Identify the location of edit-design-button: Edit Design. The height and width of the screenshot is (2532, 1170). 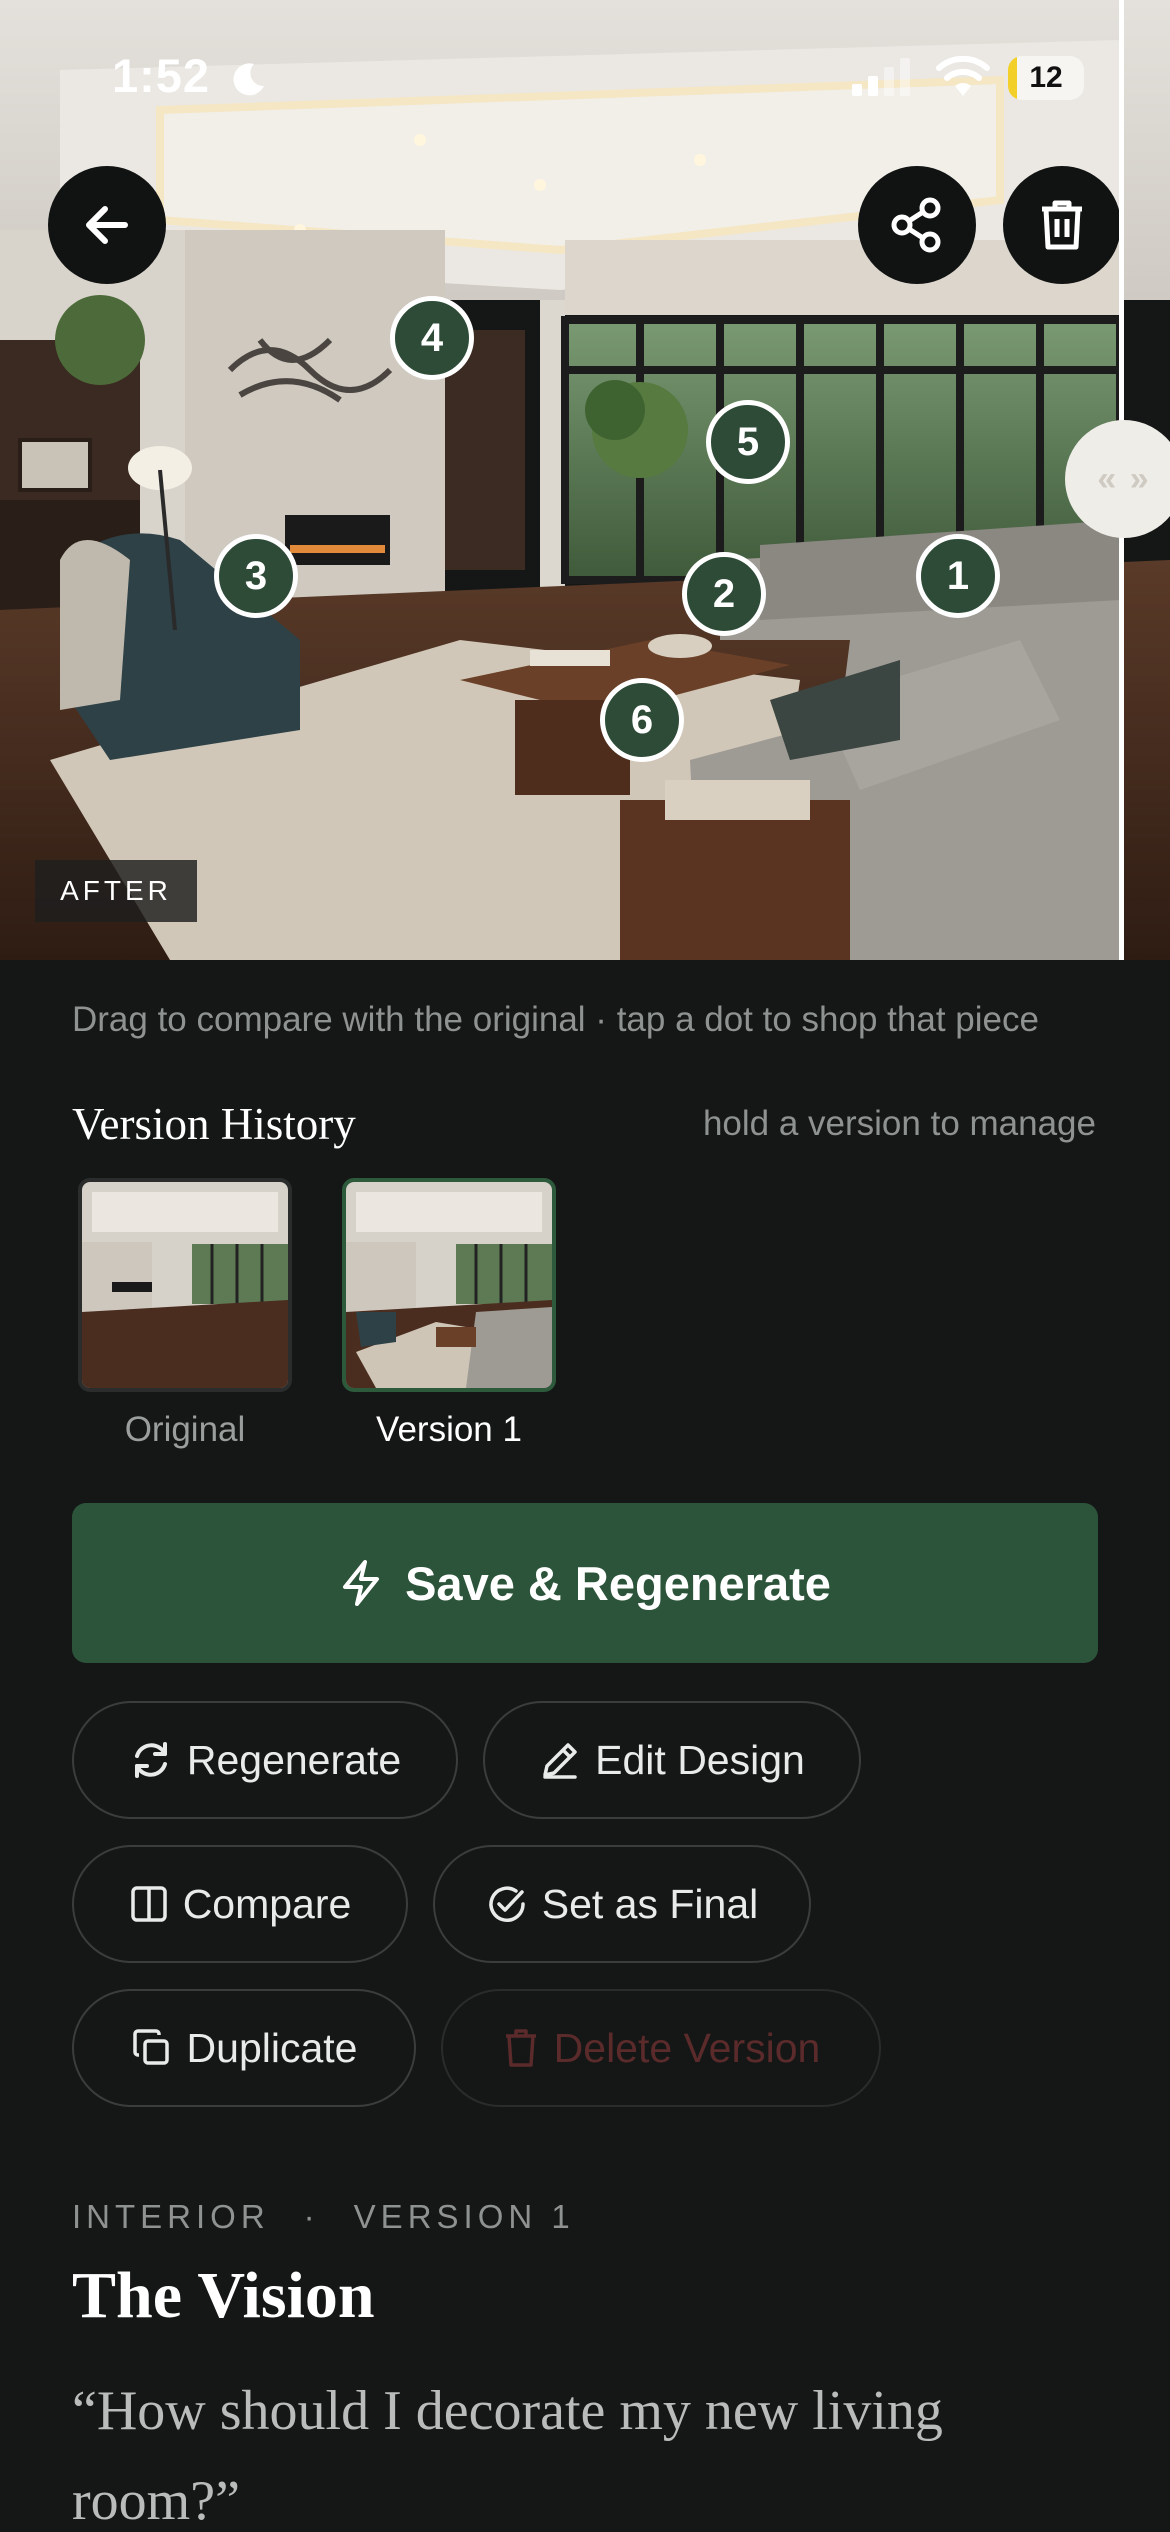
(672, 1760).